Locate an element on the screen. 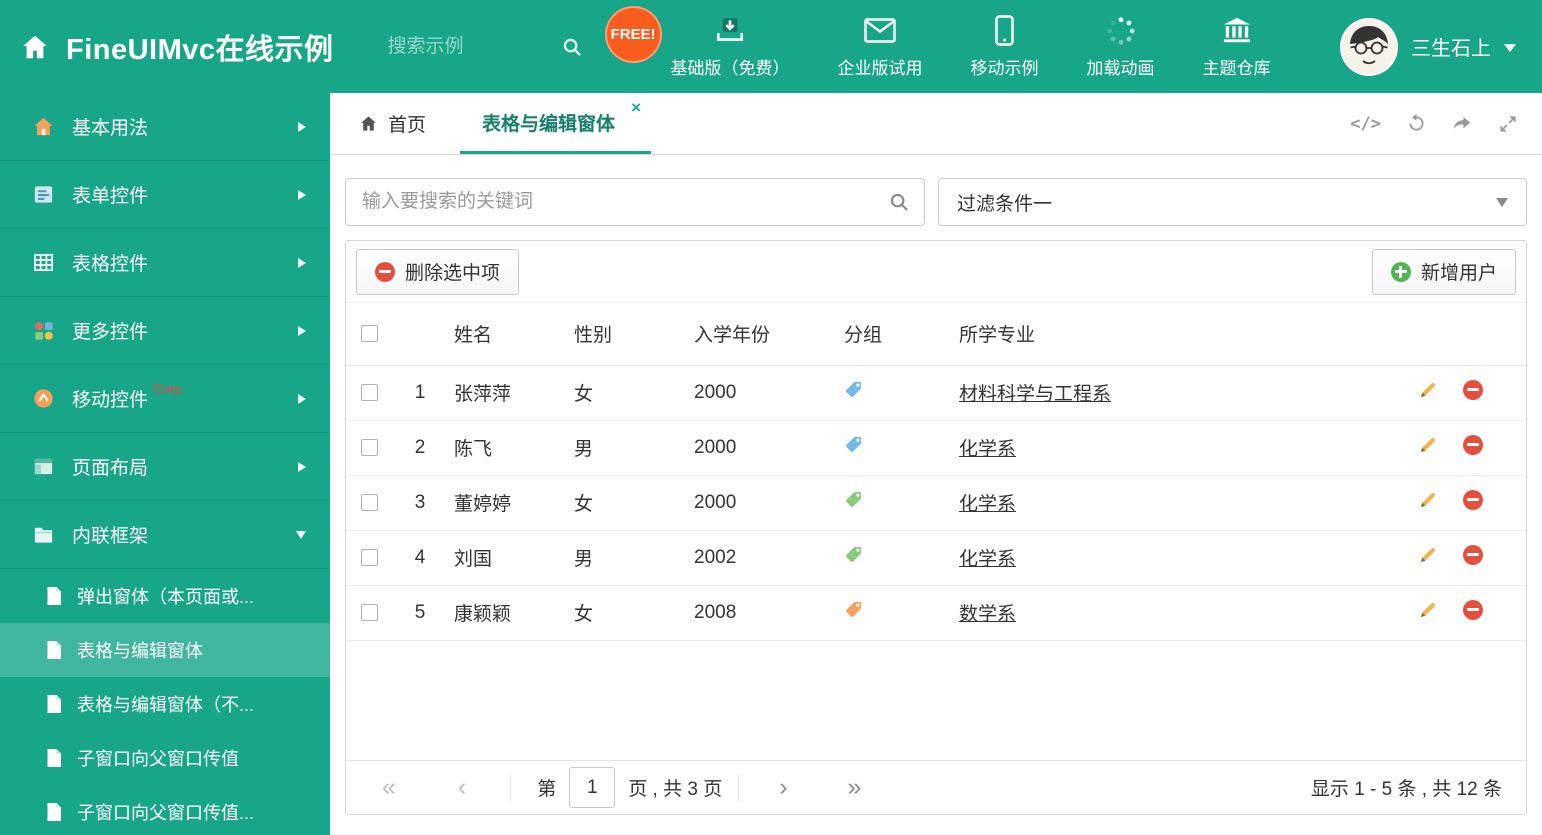  column-header-name: 姓名 is located at coordinates (500, 334).